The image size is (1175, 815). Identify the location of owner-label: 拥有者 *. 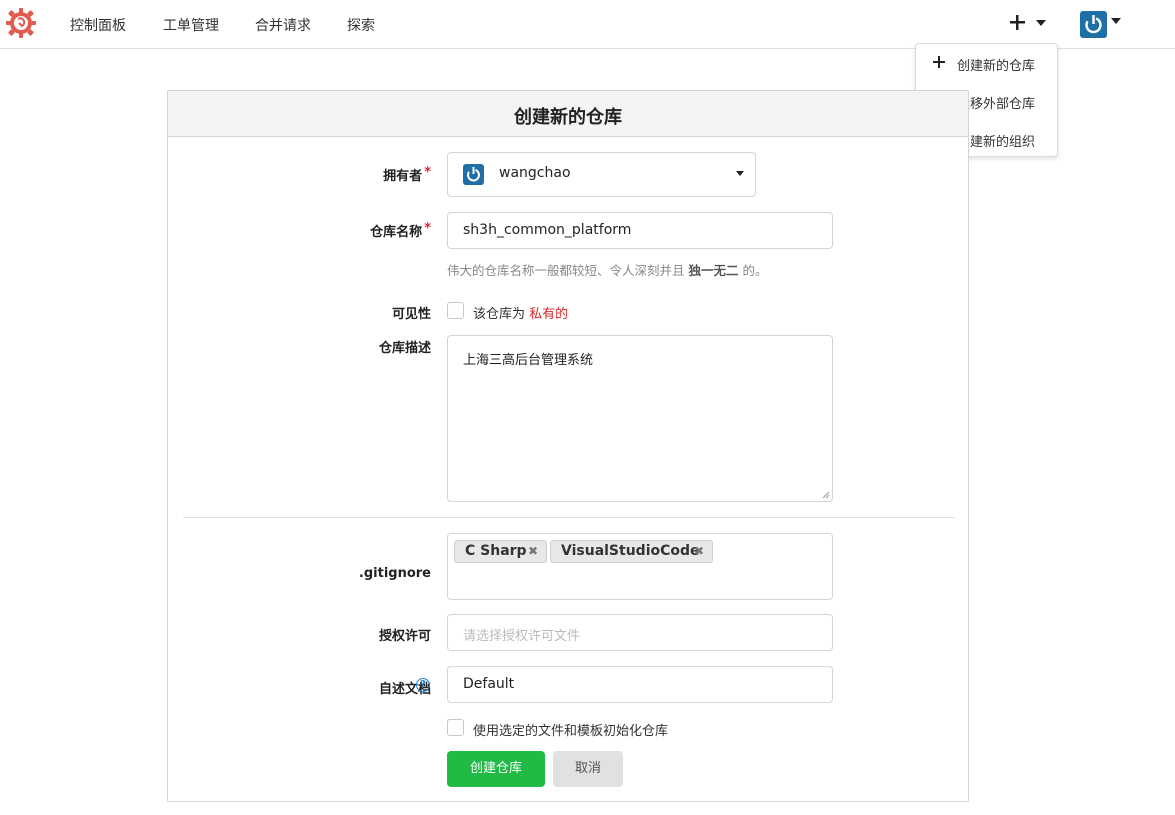
(407, 174).